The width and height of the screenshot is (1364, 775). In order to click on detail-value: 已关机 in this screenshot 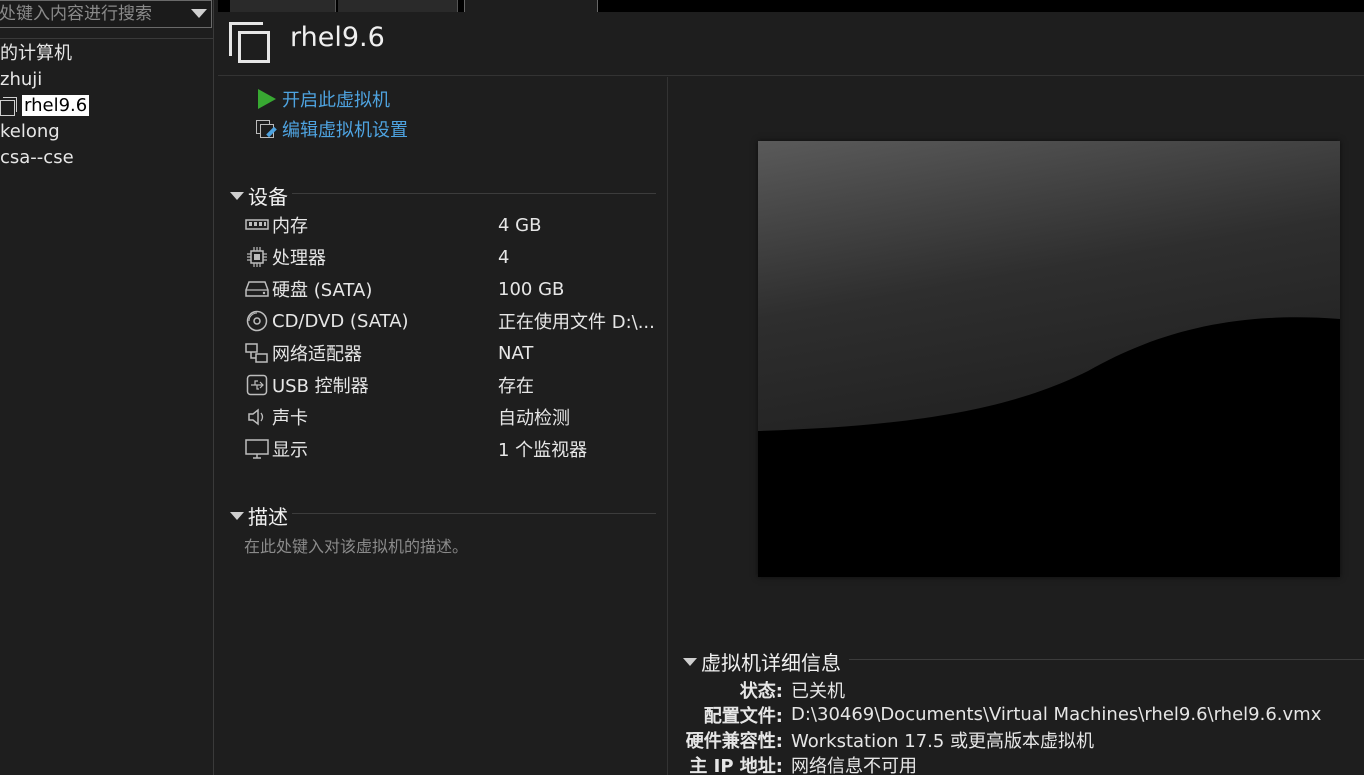, I will do `click(818, 691)`.